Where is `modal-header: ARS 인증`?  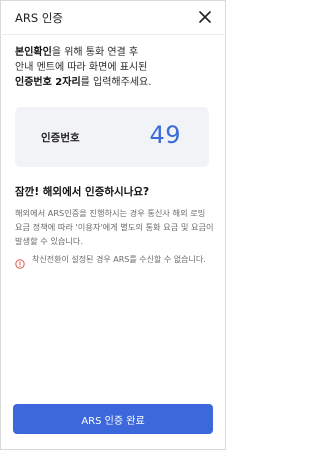
modal-header: ARS 인증 is located at coordinates (112, 17).